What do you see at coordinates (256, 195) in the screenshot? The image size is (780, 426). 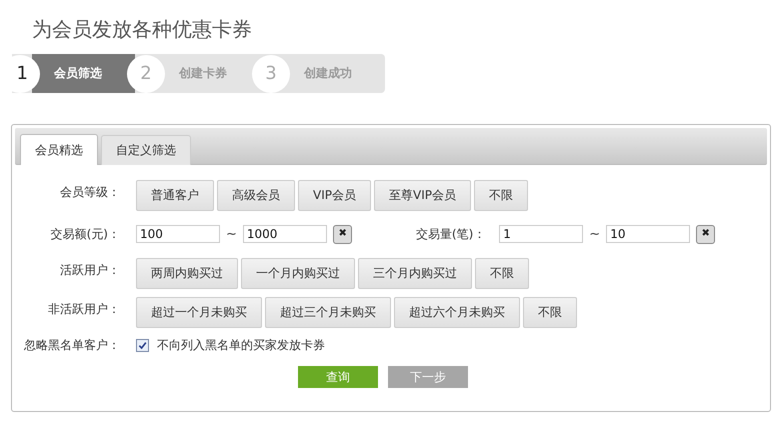 I see `option-button: 高级会员` at bounding box center [256, 195].